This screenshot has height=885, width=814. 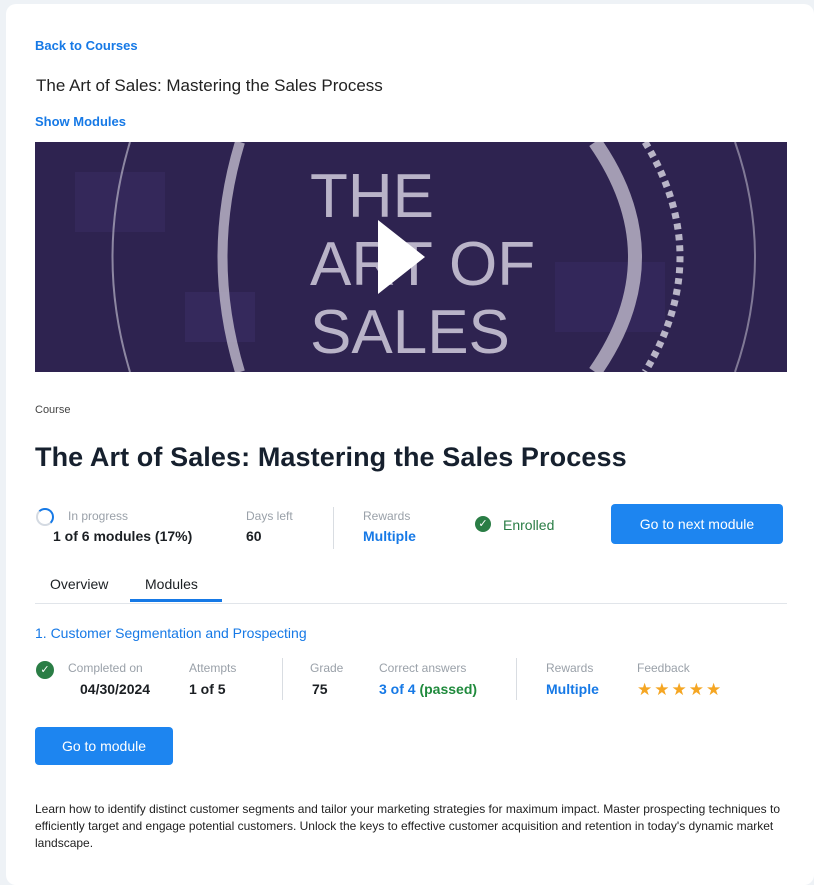 What do you see at coordinates (327, 668) in the screenshot?
I see `grade-label: Grade` at bounding box center [327, 668].